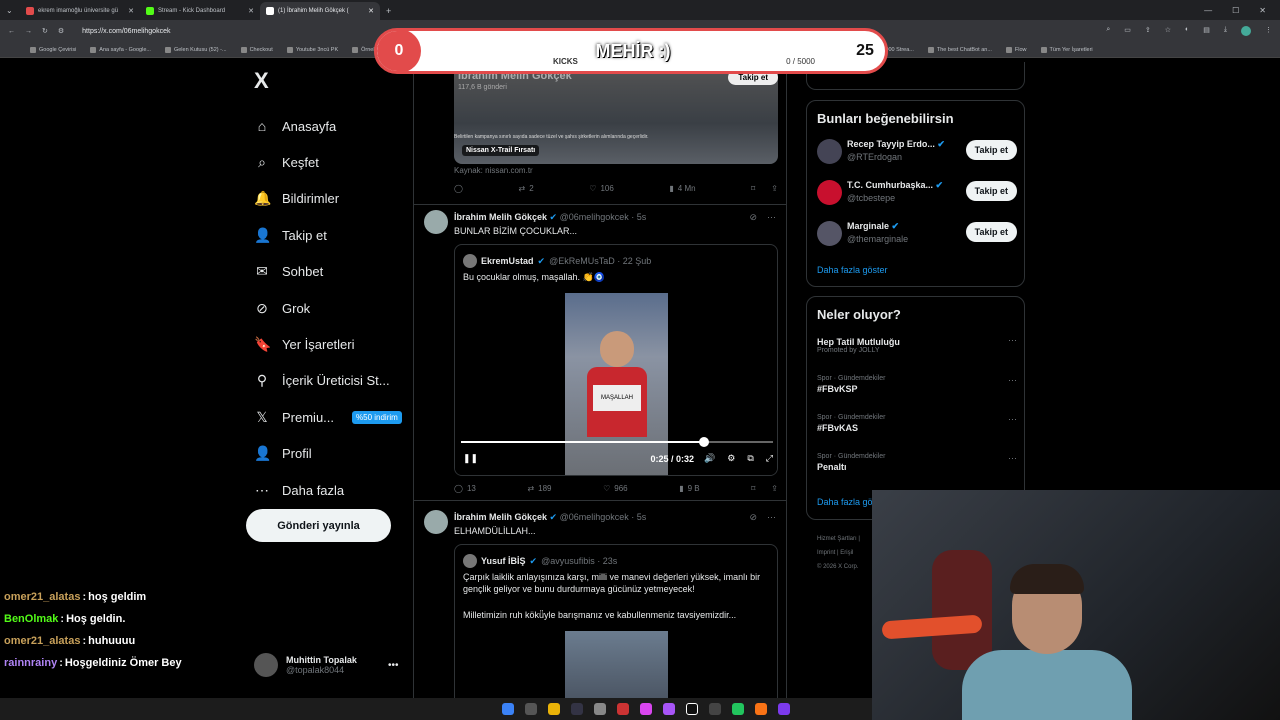 The height and width of the screenshot is (720, 1280). What do you see at coordinates (616, 664) in the screenshot?
I see `quote-image` at bounding box center [616, 664].